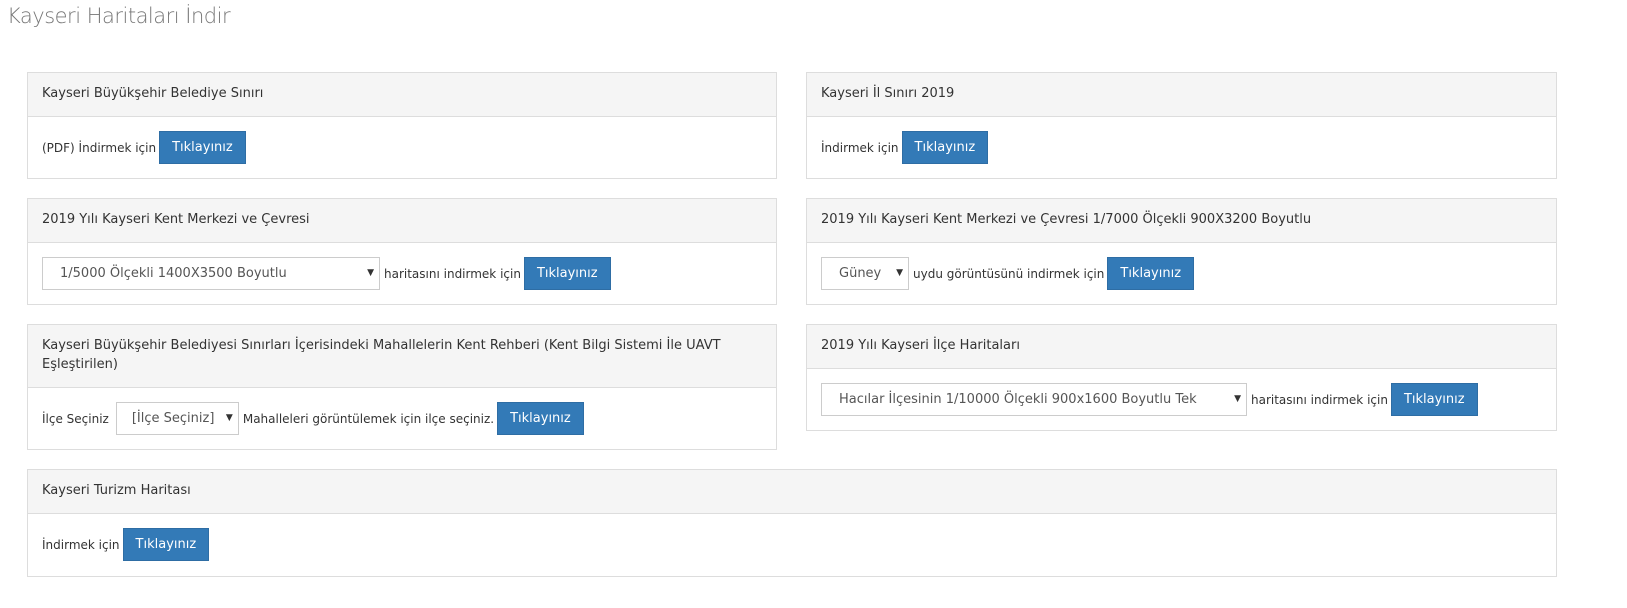  What do you see at coordinates (119, 16) in the screenshot?
I see `page-title: Kayseri Haritaları İndir` at bounding box center [119, 16].